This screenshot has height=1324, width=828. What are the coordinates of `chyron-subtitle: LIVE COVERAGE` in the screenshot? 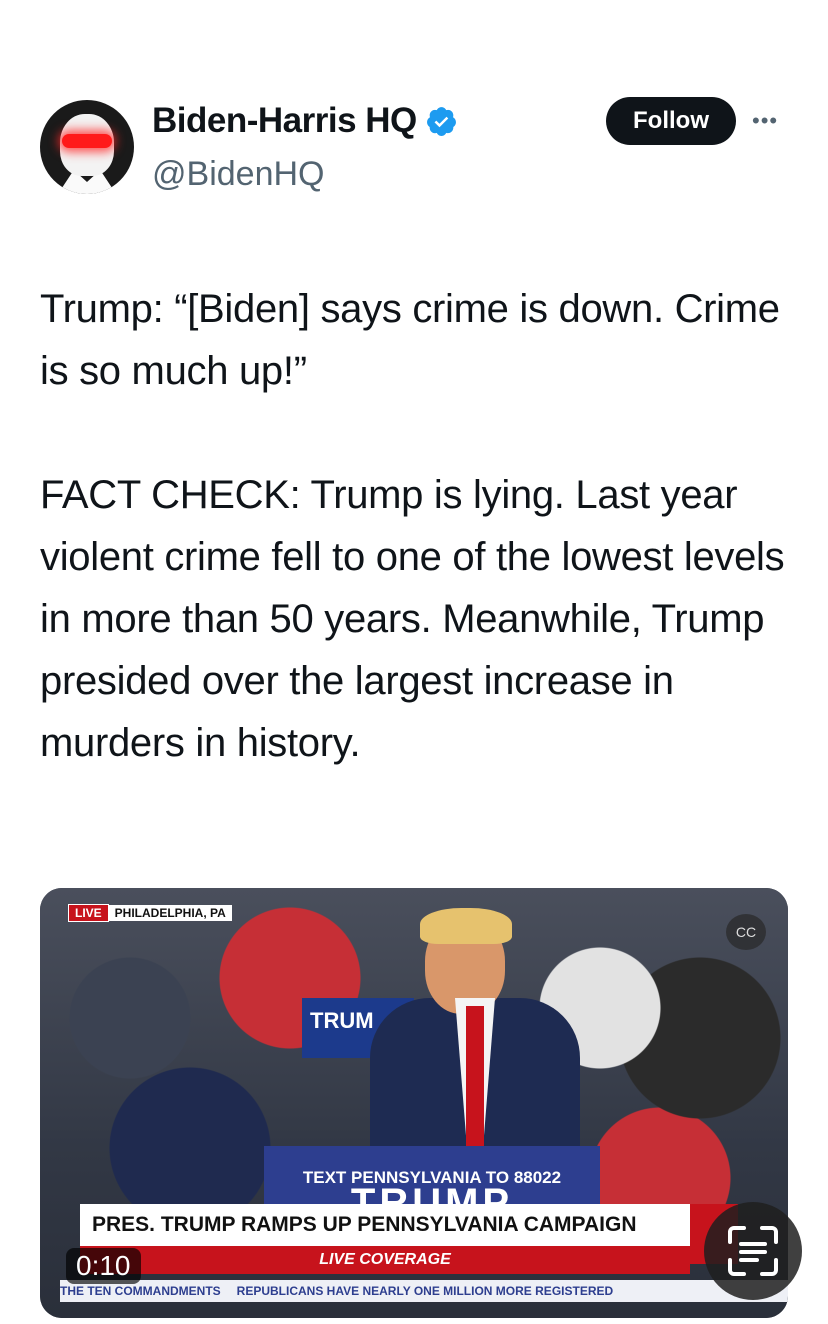 It's located at (385, 1260).